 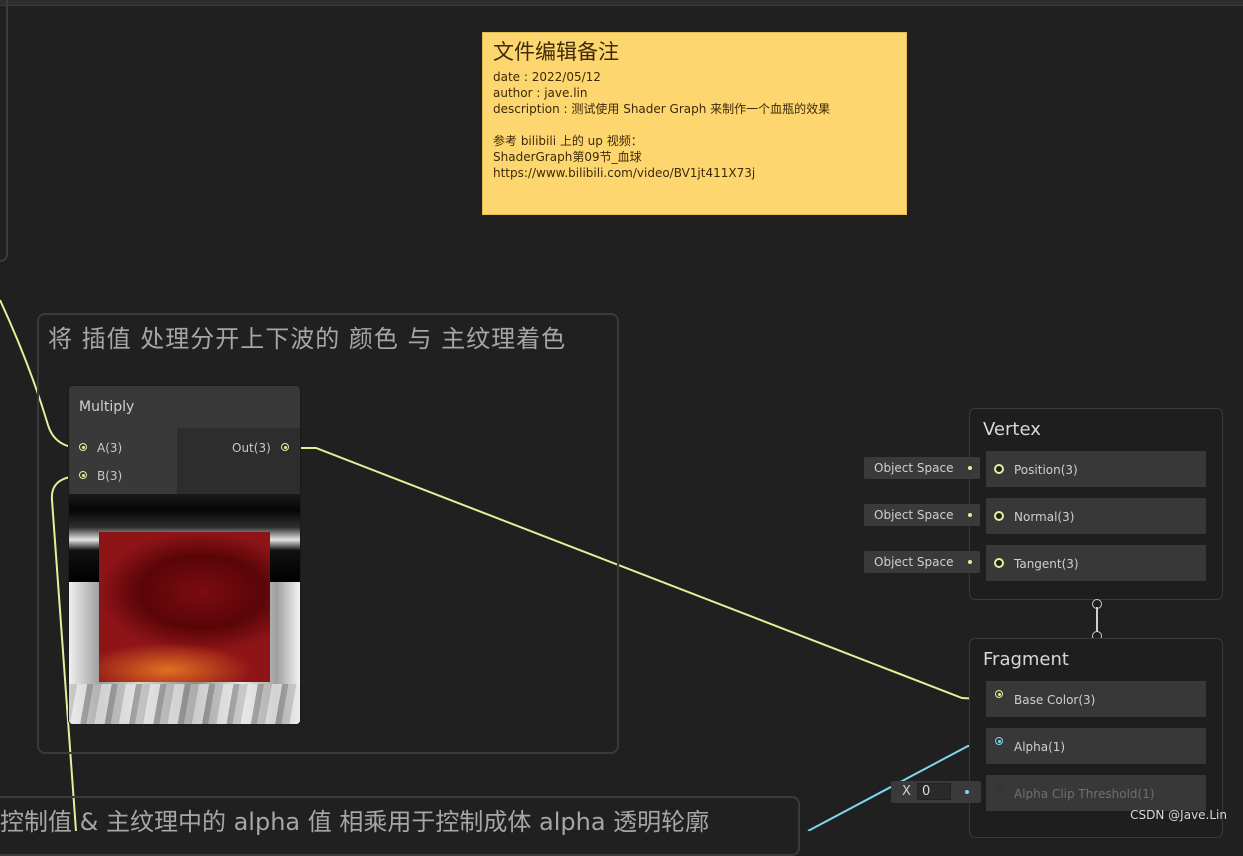 What do you see at coordinates (999, 516) in the screenshot?
I see `port-normal` at bounding box center [999, 516].